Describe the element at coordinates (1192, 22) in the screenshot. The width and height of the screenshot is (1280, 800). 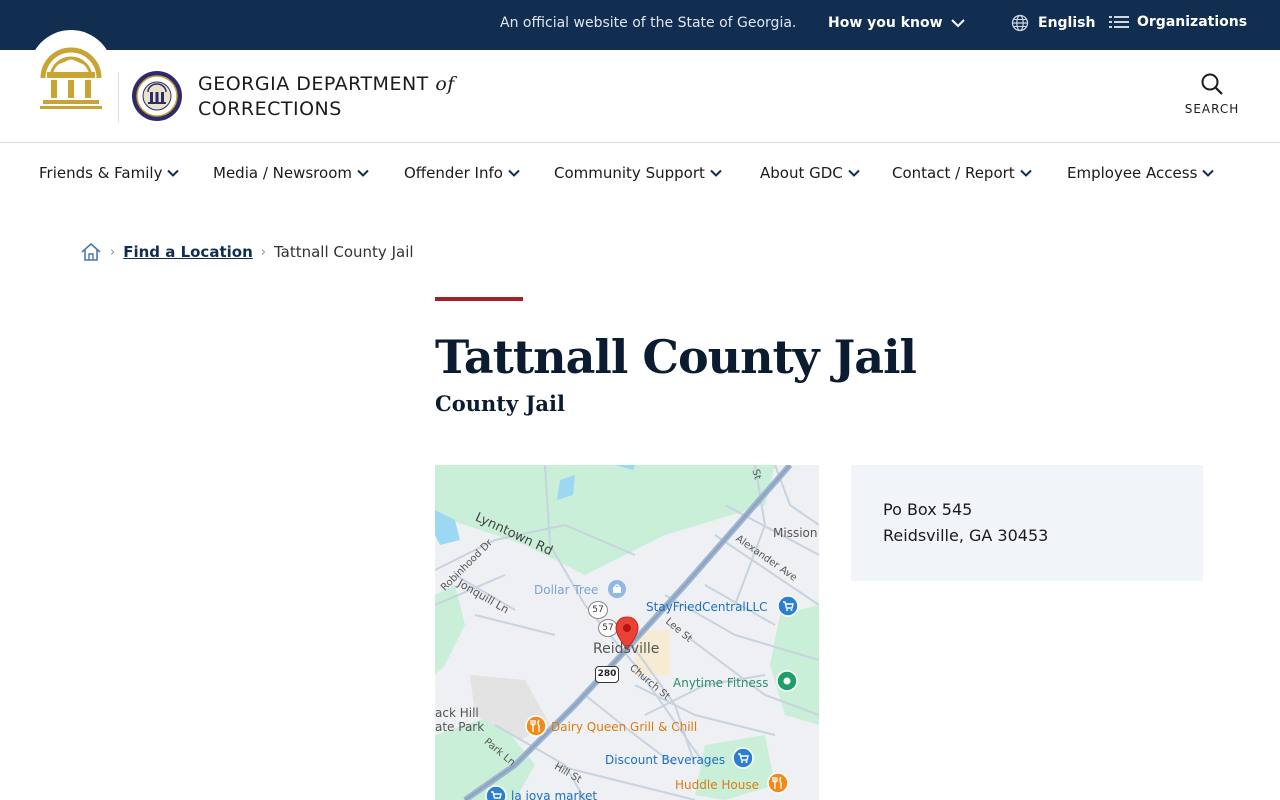
I see `organizations-label: Organizations` at that location.